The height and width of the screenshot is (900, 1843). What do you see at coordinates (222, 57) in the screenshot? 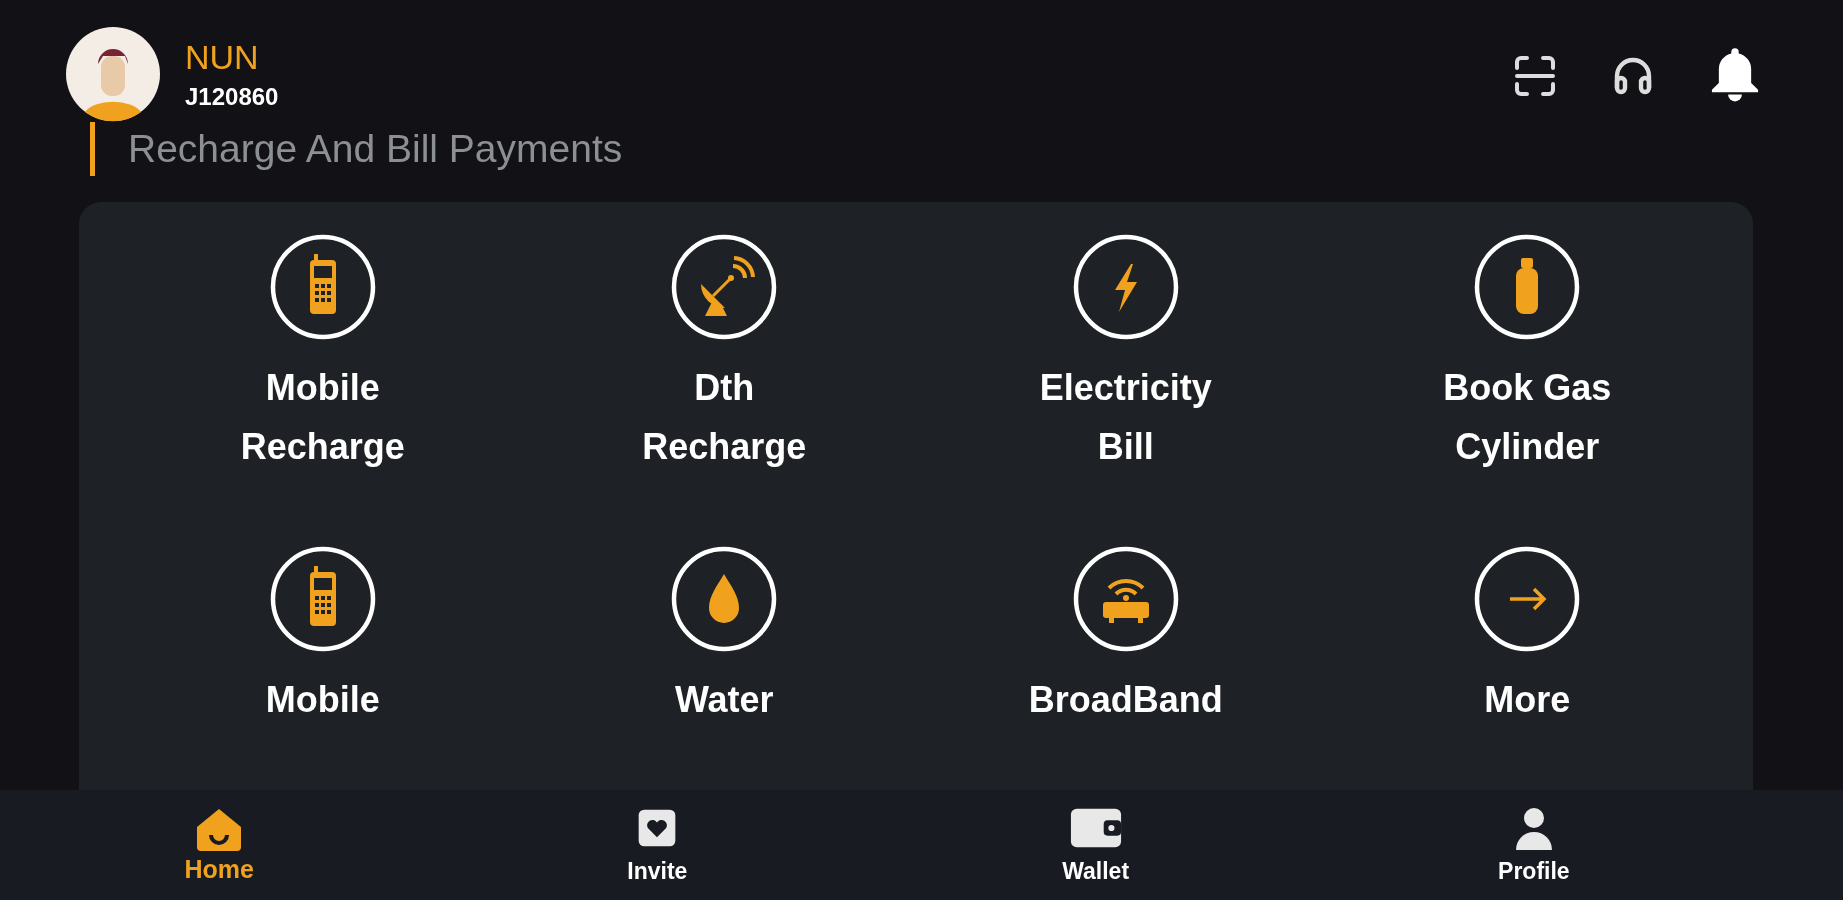
I see `user-name: NUN` at bounding box center [222, 57].